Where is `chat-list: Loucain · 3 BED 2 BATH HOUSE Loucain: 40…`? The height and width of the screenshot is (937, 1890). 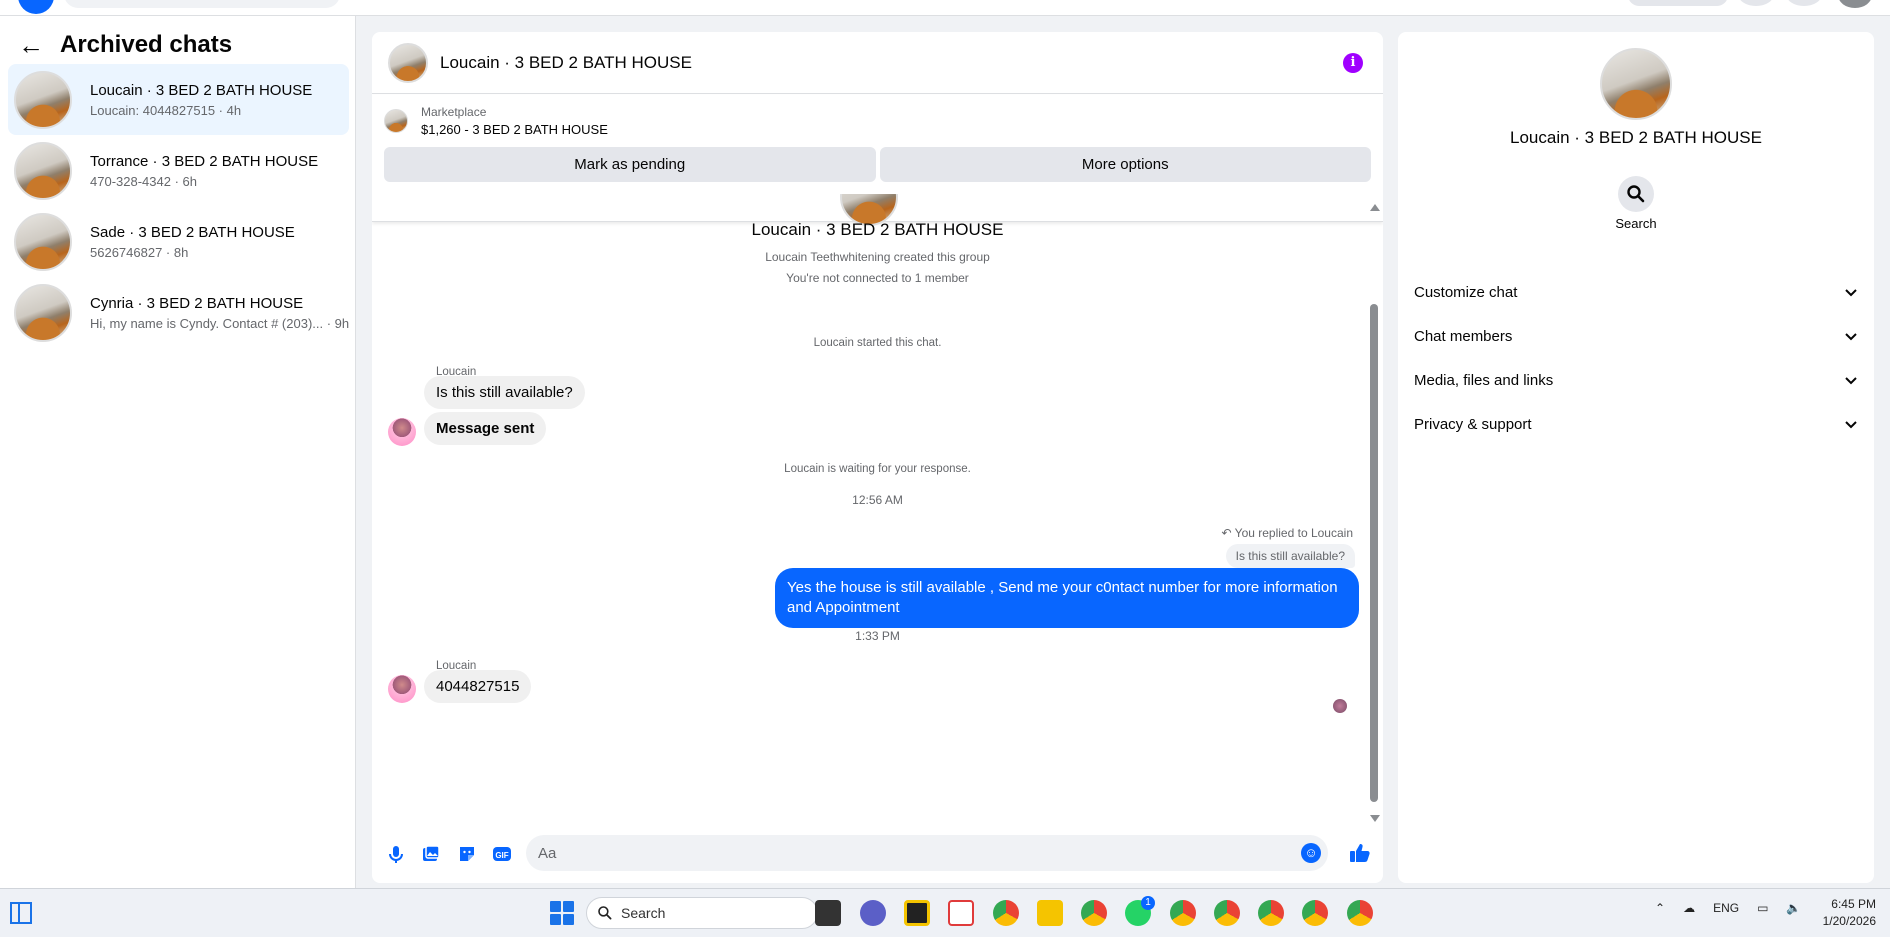 chat-list: Loucain · 3 BED 2 BATH HOUSE Loucain: 40… is located at coordinates (178, 206).